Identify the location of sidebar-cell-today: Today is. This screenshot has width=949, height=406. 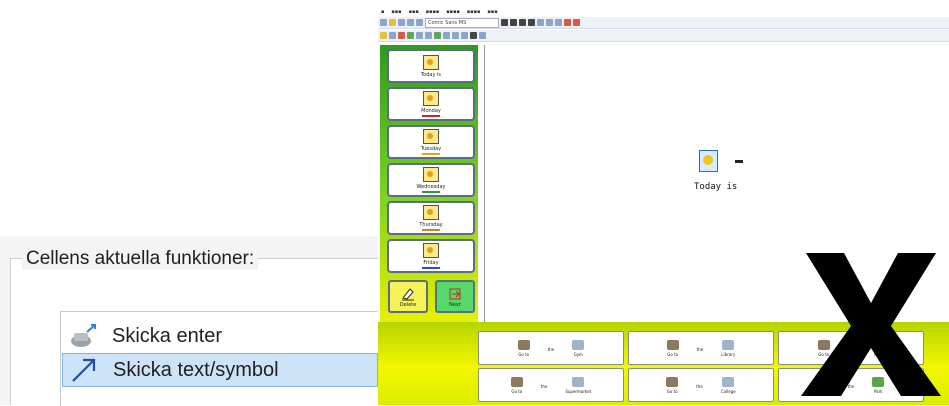
(431, 66).